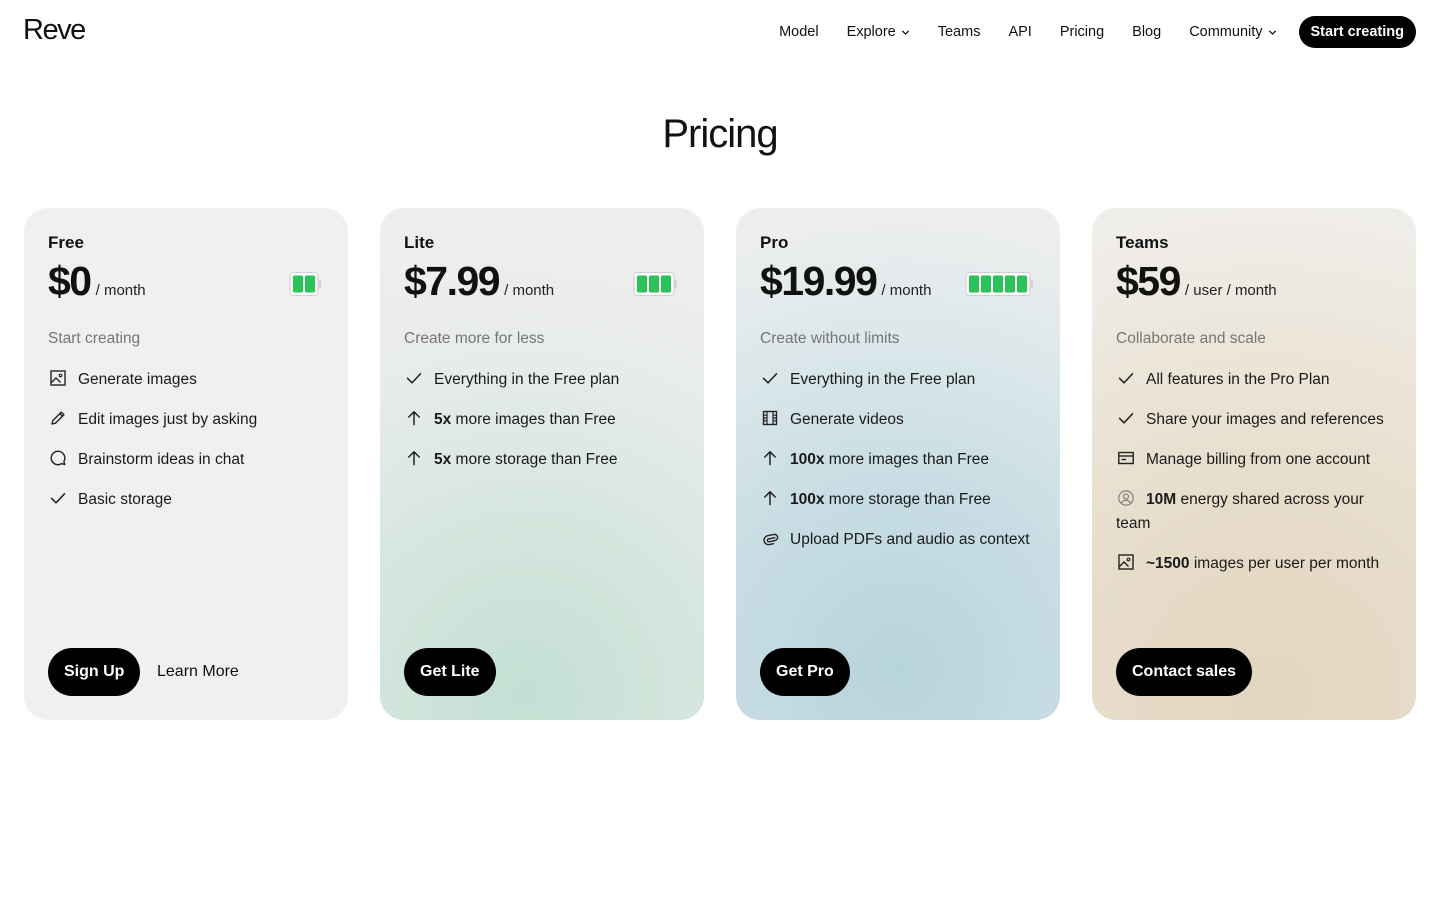  Describe the element at coordinates (534, 459) in the screenshot. I see `feature-text: more storage than Free` at that location.